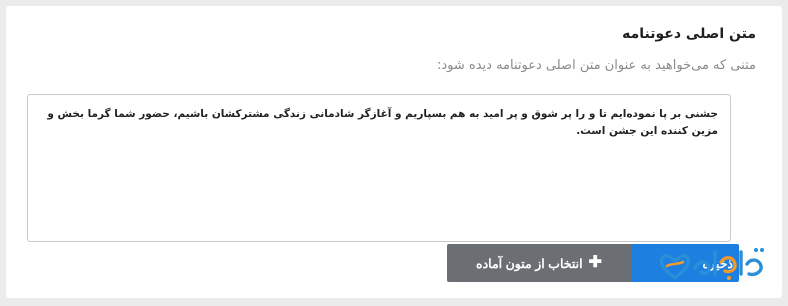 The height and width of the screenshot is (306, 788). I want to click on plus-icon: ✚, so click(595, 262).